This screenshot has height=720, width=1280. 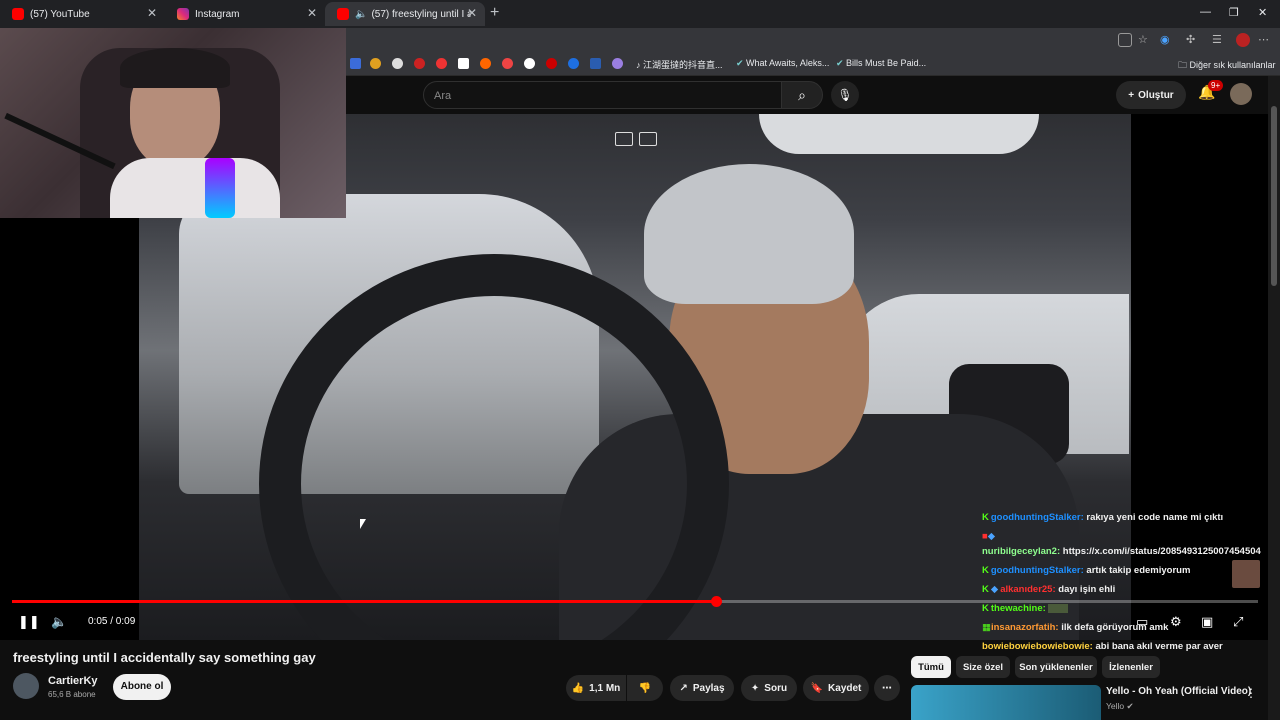 I want to click on more-icon: ⋯, so click(x=887, y=688).